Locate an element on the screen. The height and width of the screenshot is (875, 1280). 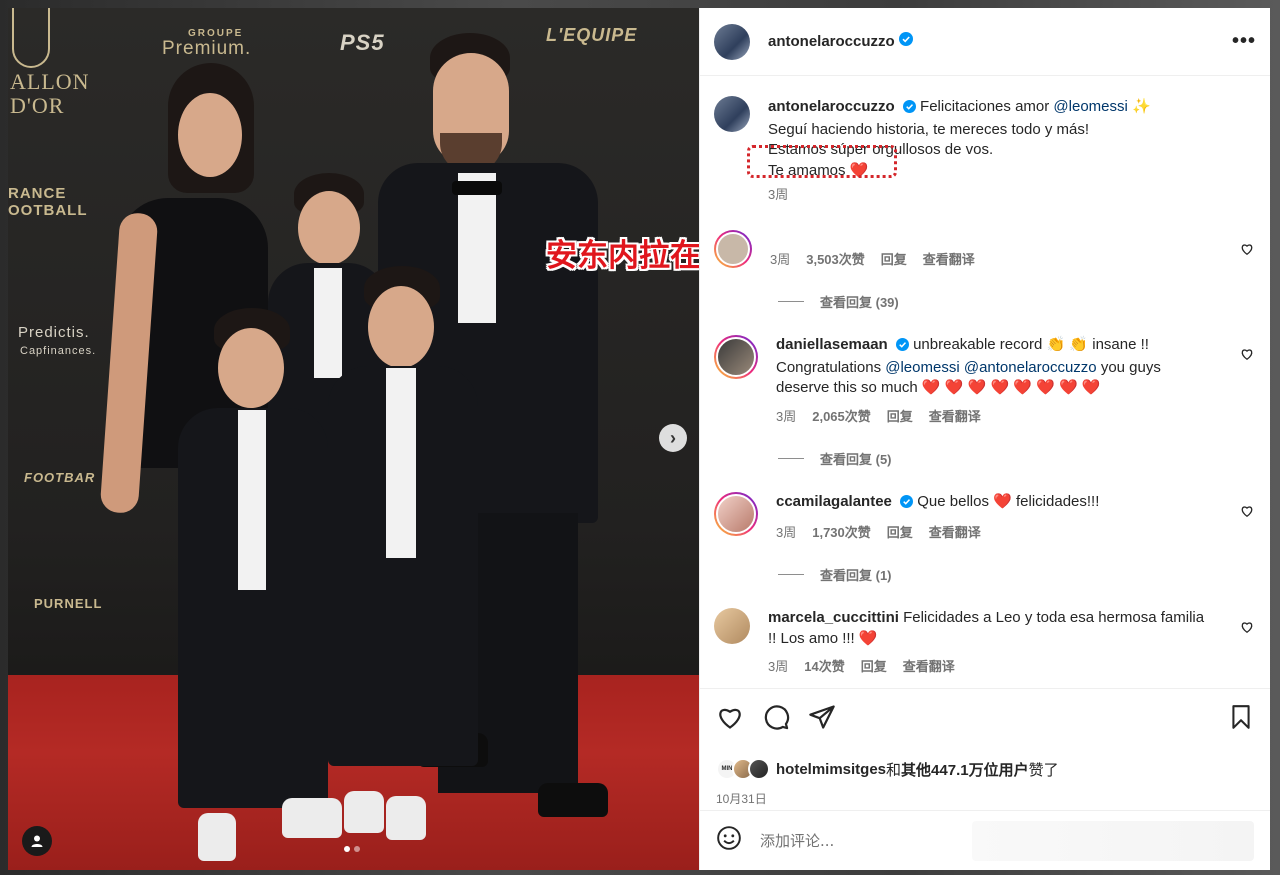
premium-logo: Premium. is located at coordinates (207, 48).